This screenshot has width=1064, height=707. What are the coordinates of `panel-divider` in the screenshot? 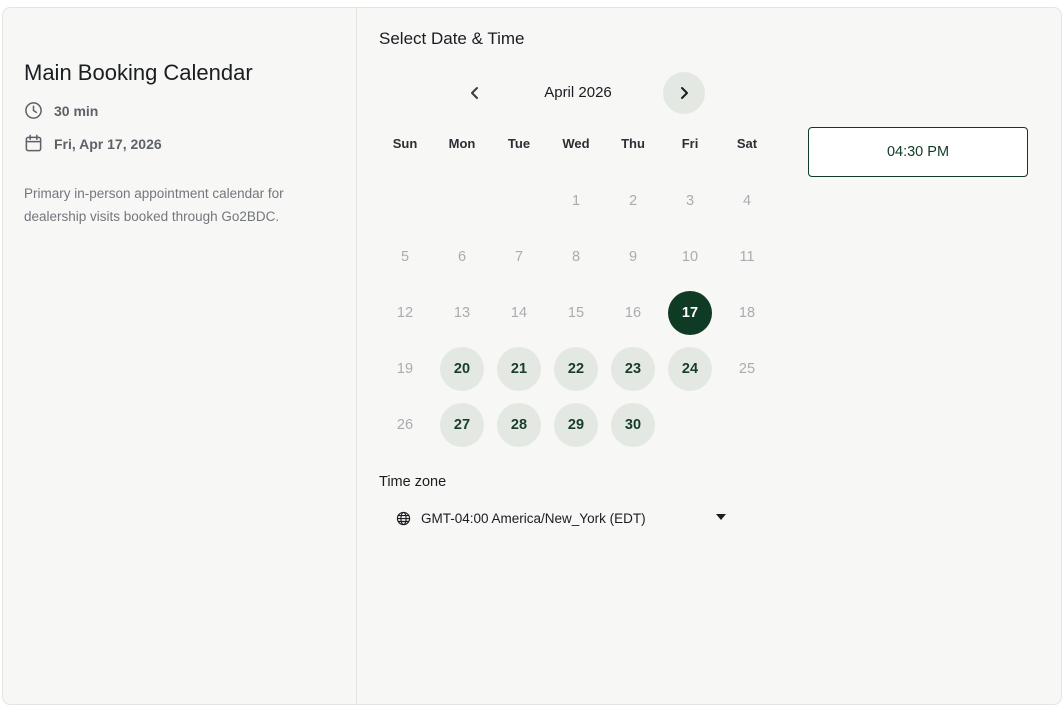 It's located at (356, 356).